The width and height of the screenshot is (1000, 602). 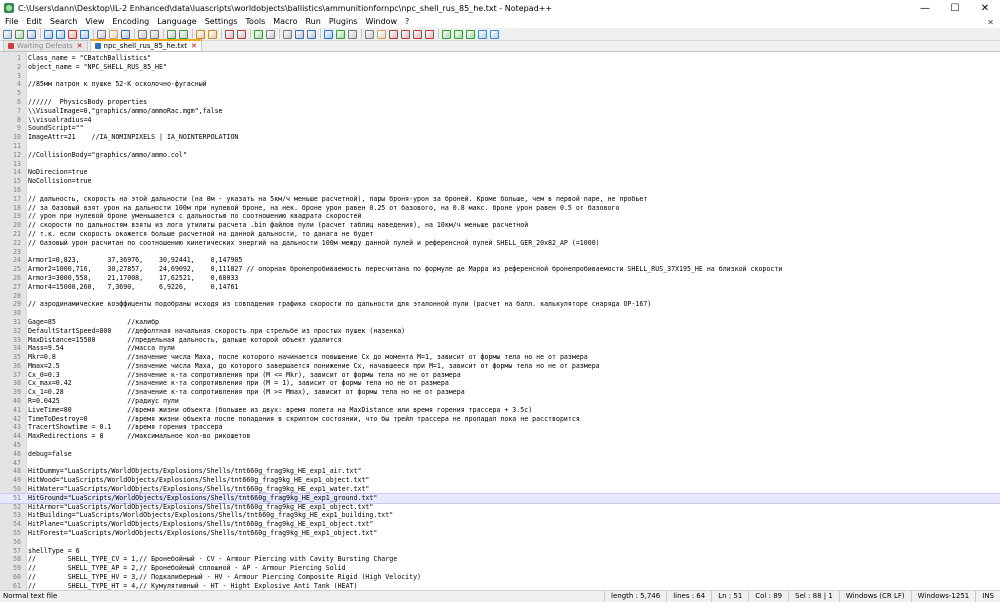 What do you see at coordinates (183, 34) in the screenshot?
I see `replace-icon` at bounding box center [183, 34].